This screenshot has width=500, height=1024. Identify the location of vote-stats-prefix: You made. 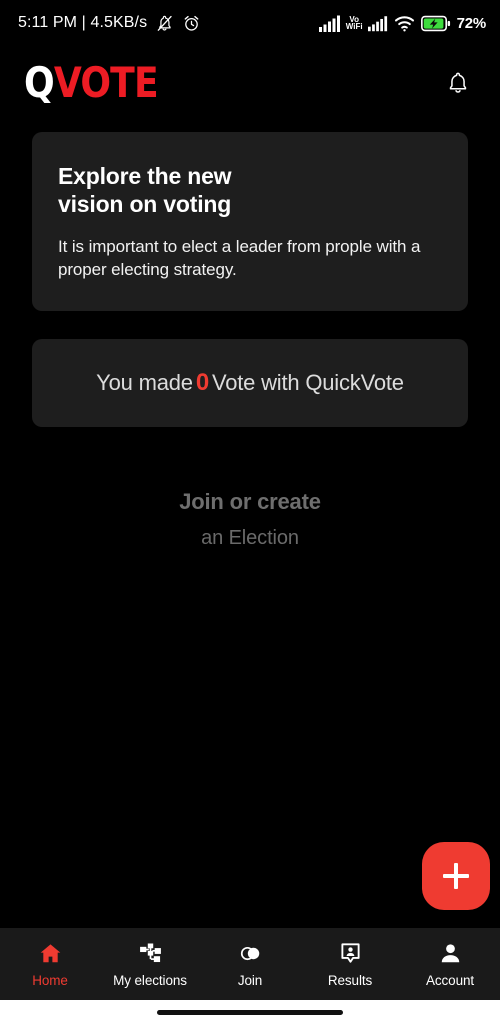
(144, 382).